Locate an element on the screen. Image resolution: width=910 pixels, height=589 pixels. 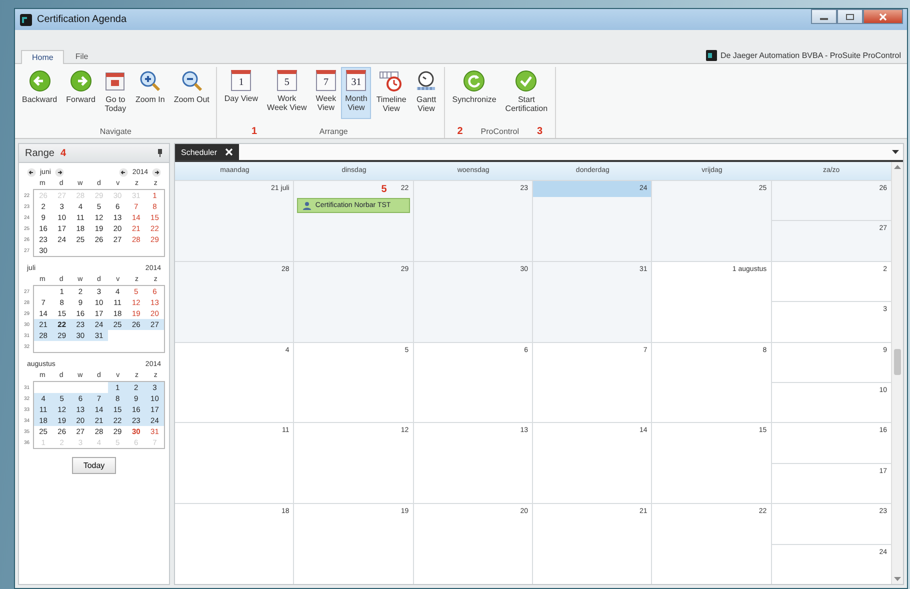
sync-icon is located at coordinates (474, 81).